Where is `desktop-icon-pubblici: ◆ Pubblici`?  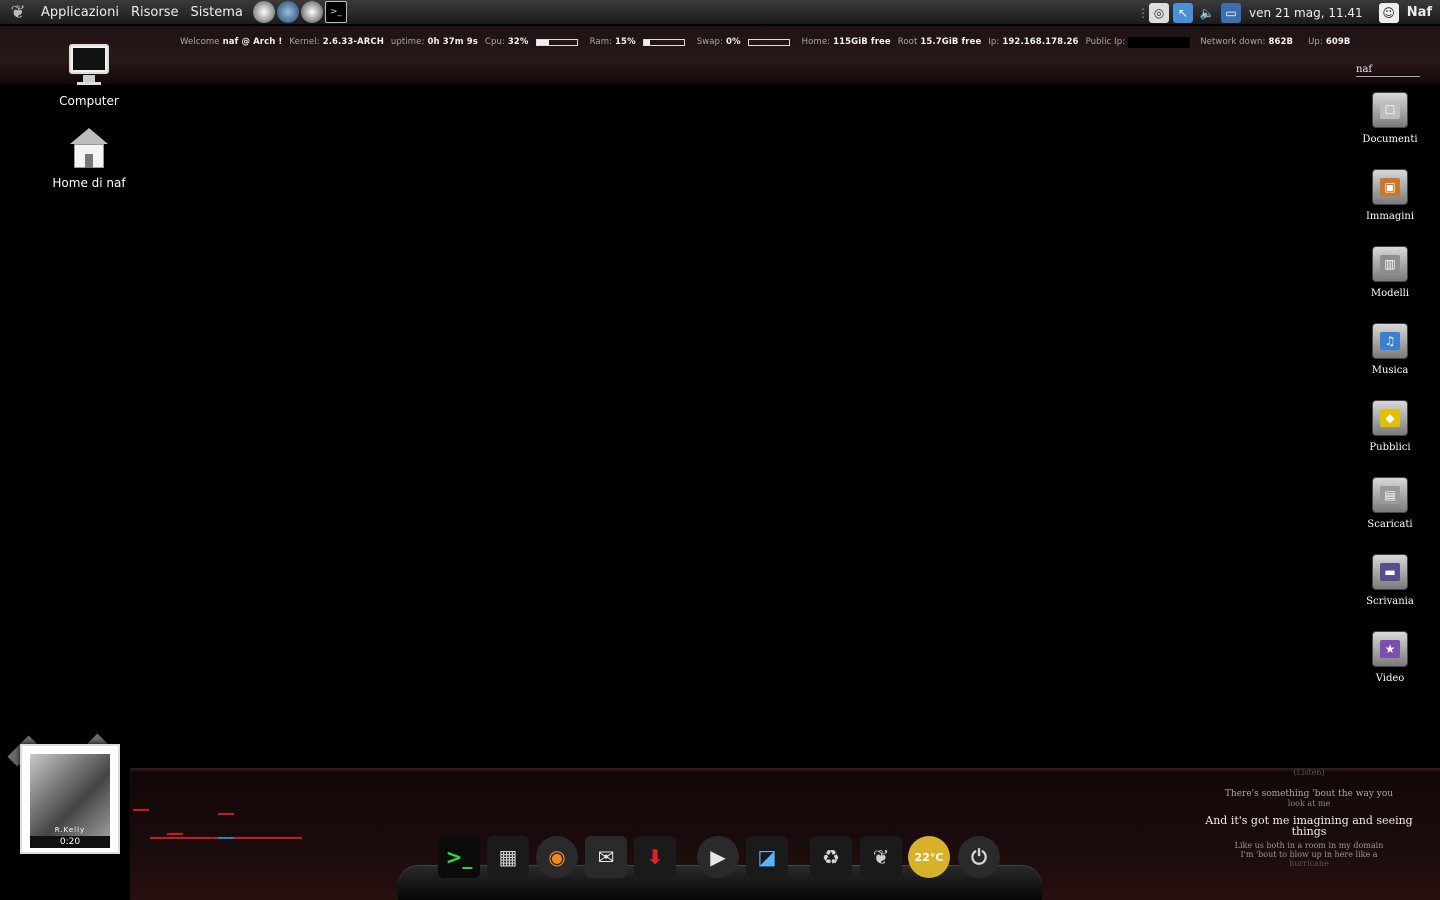
desktop-icon-pubblici: ◆ Pubblici is located at coordinates (1390, 425).